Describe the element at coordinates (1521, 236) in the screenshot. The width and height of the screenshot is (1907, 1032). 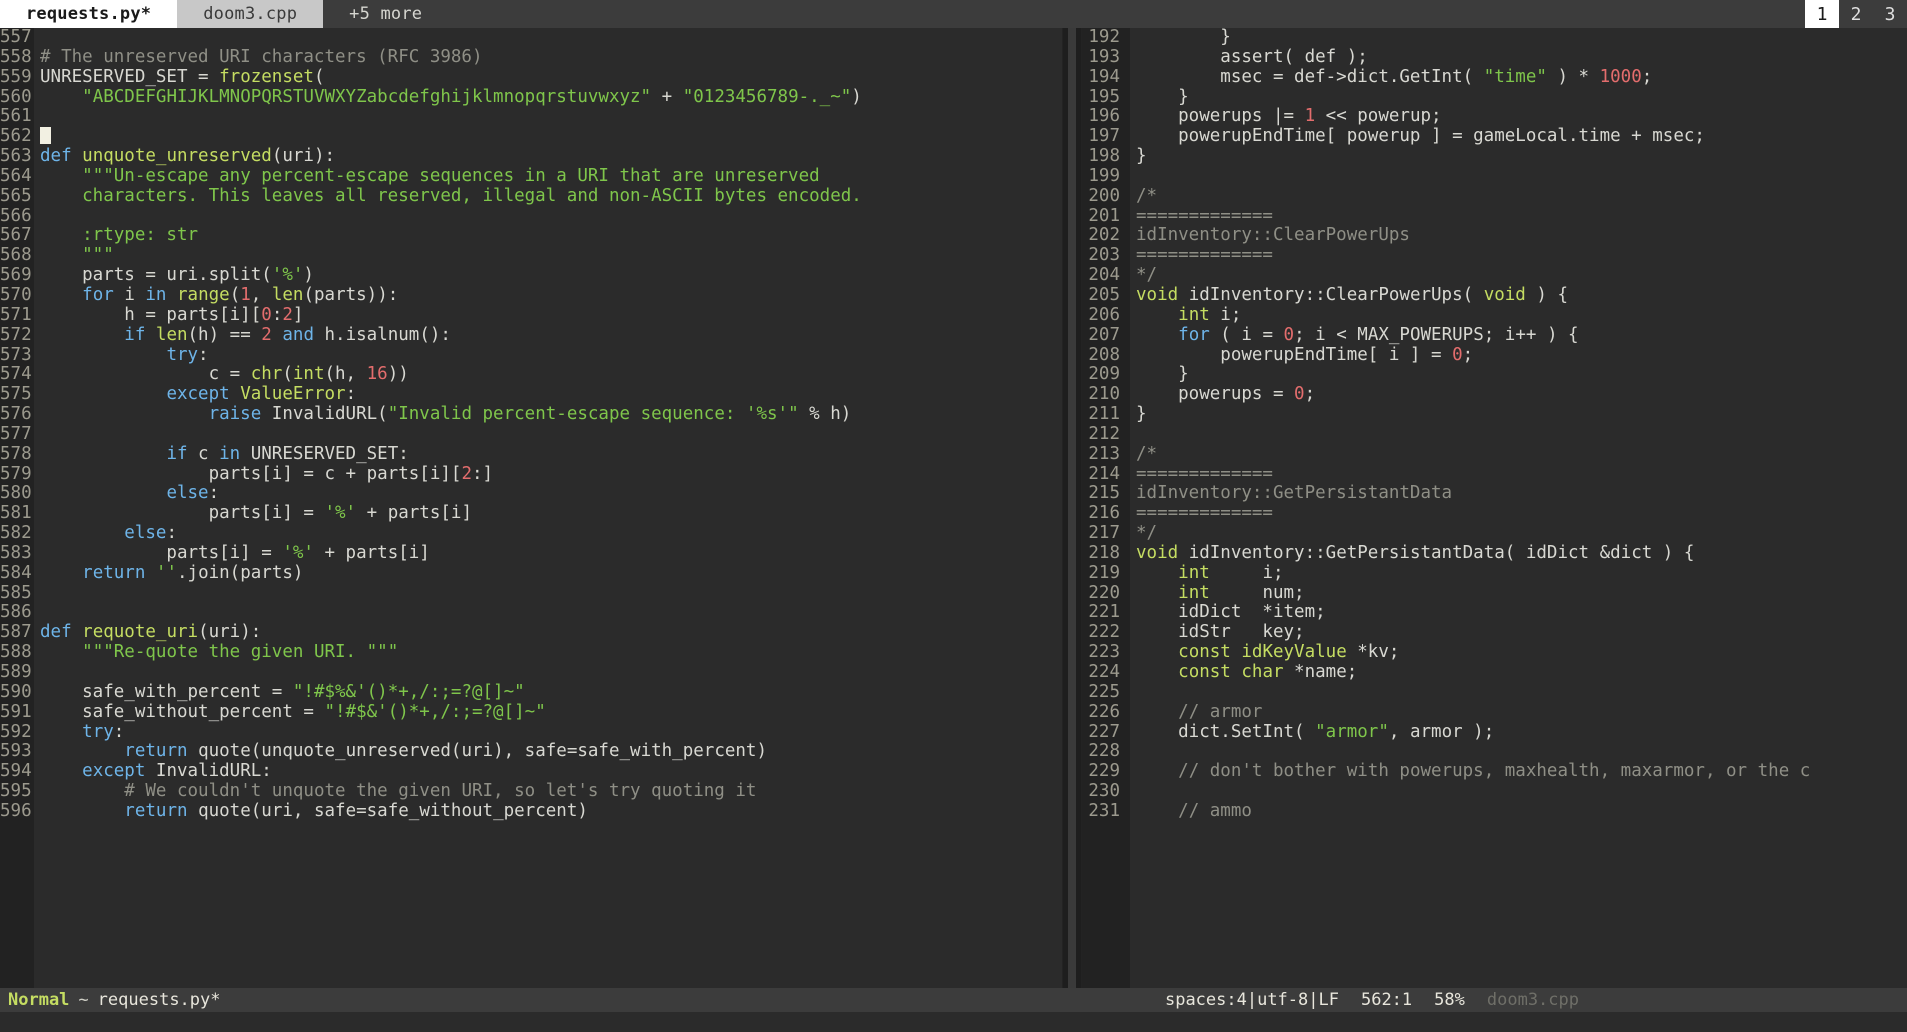
I see `code-line: idInventory::ClearPowerUps` at that location.